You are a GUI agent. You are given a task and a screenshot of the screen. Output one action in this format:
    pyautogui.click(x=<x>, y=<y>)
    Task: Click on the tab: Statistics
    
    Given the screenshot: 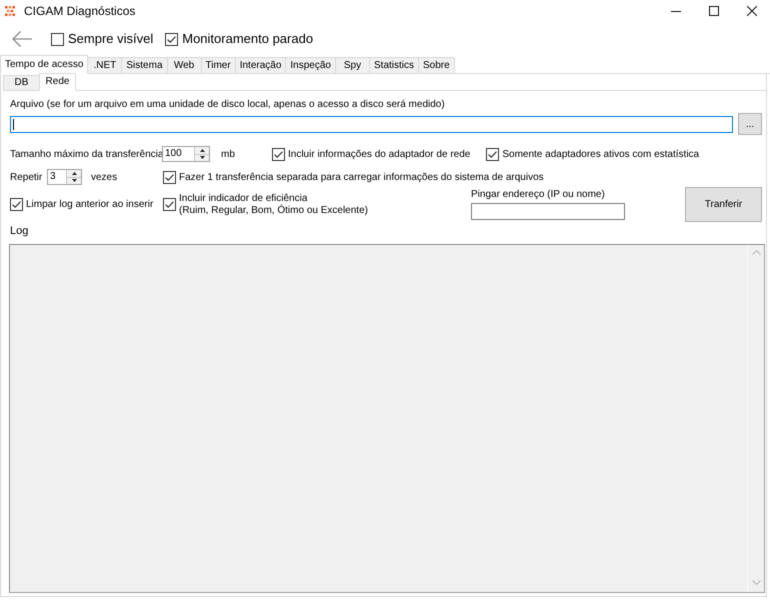 What is the action you would take?
    pyautogui.click(x=394, y=65)
    